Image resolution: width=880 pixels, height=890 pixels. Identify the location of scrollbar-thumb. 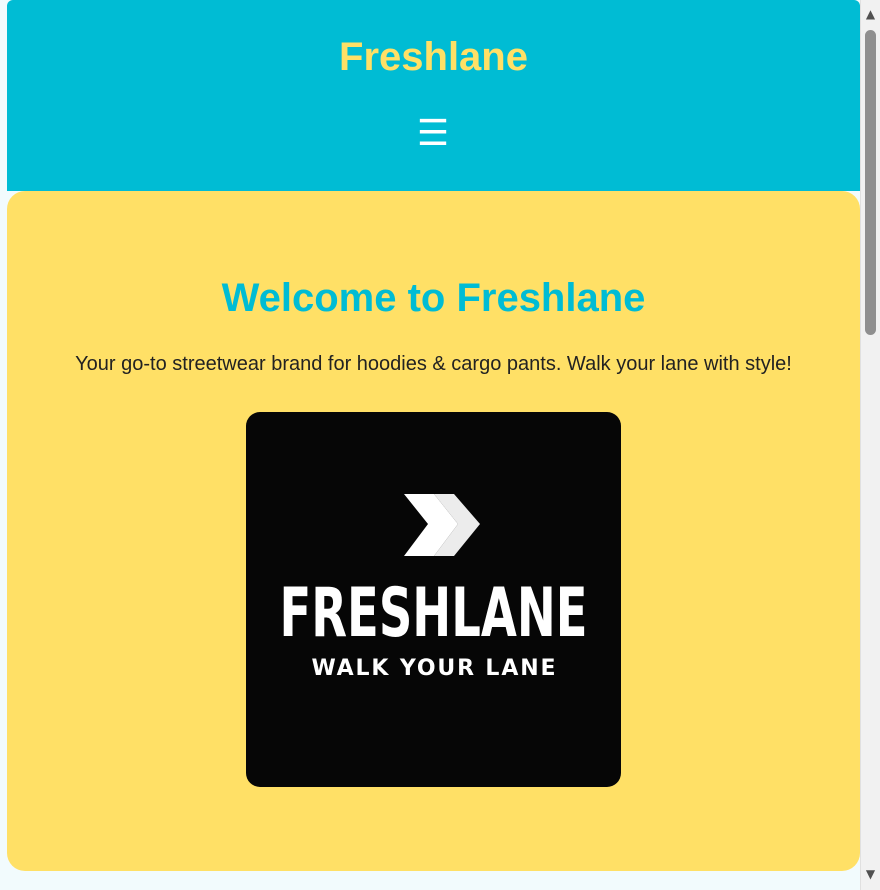
(870, 182).